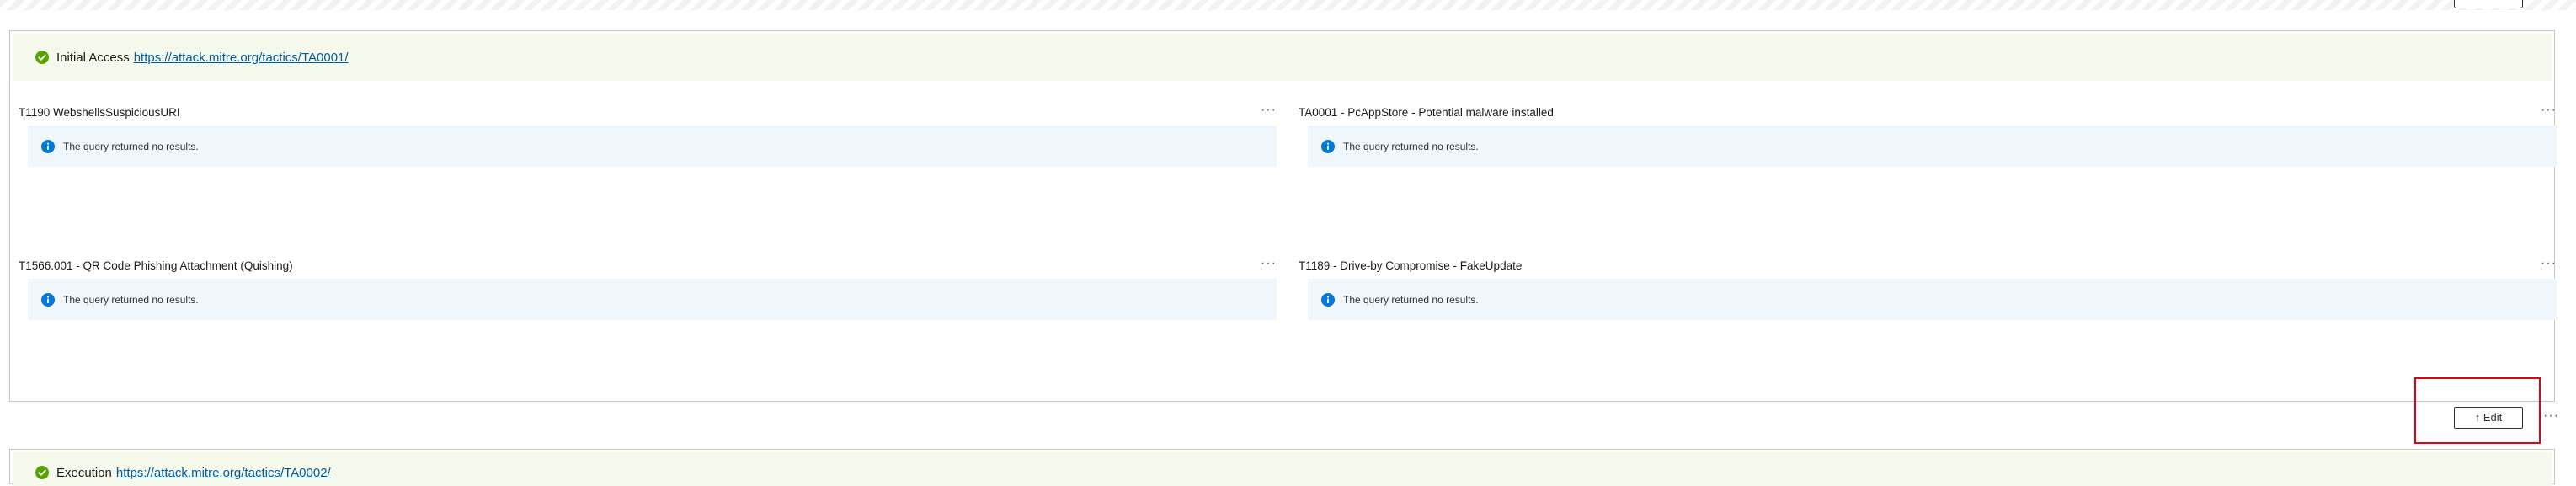 The height and width of the screenshot is (486, 2576). What do you see at coordinates (84, 473) in the screenshot?
I see `group-title: Execution` at bounding box center [84, 473].